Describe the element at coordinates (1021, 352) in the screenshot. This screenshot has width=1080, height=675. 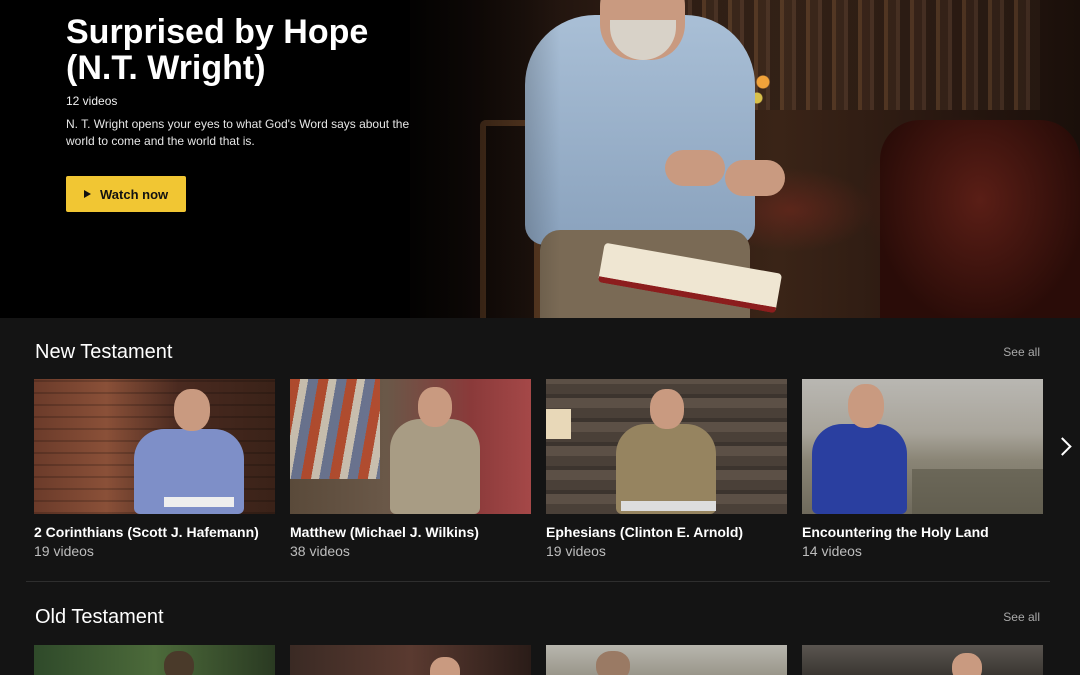
I see `see-all-new-testament-link: See all` at that location.